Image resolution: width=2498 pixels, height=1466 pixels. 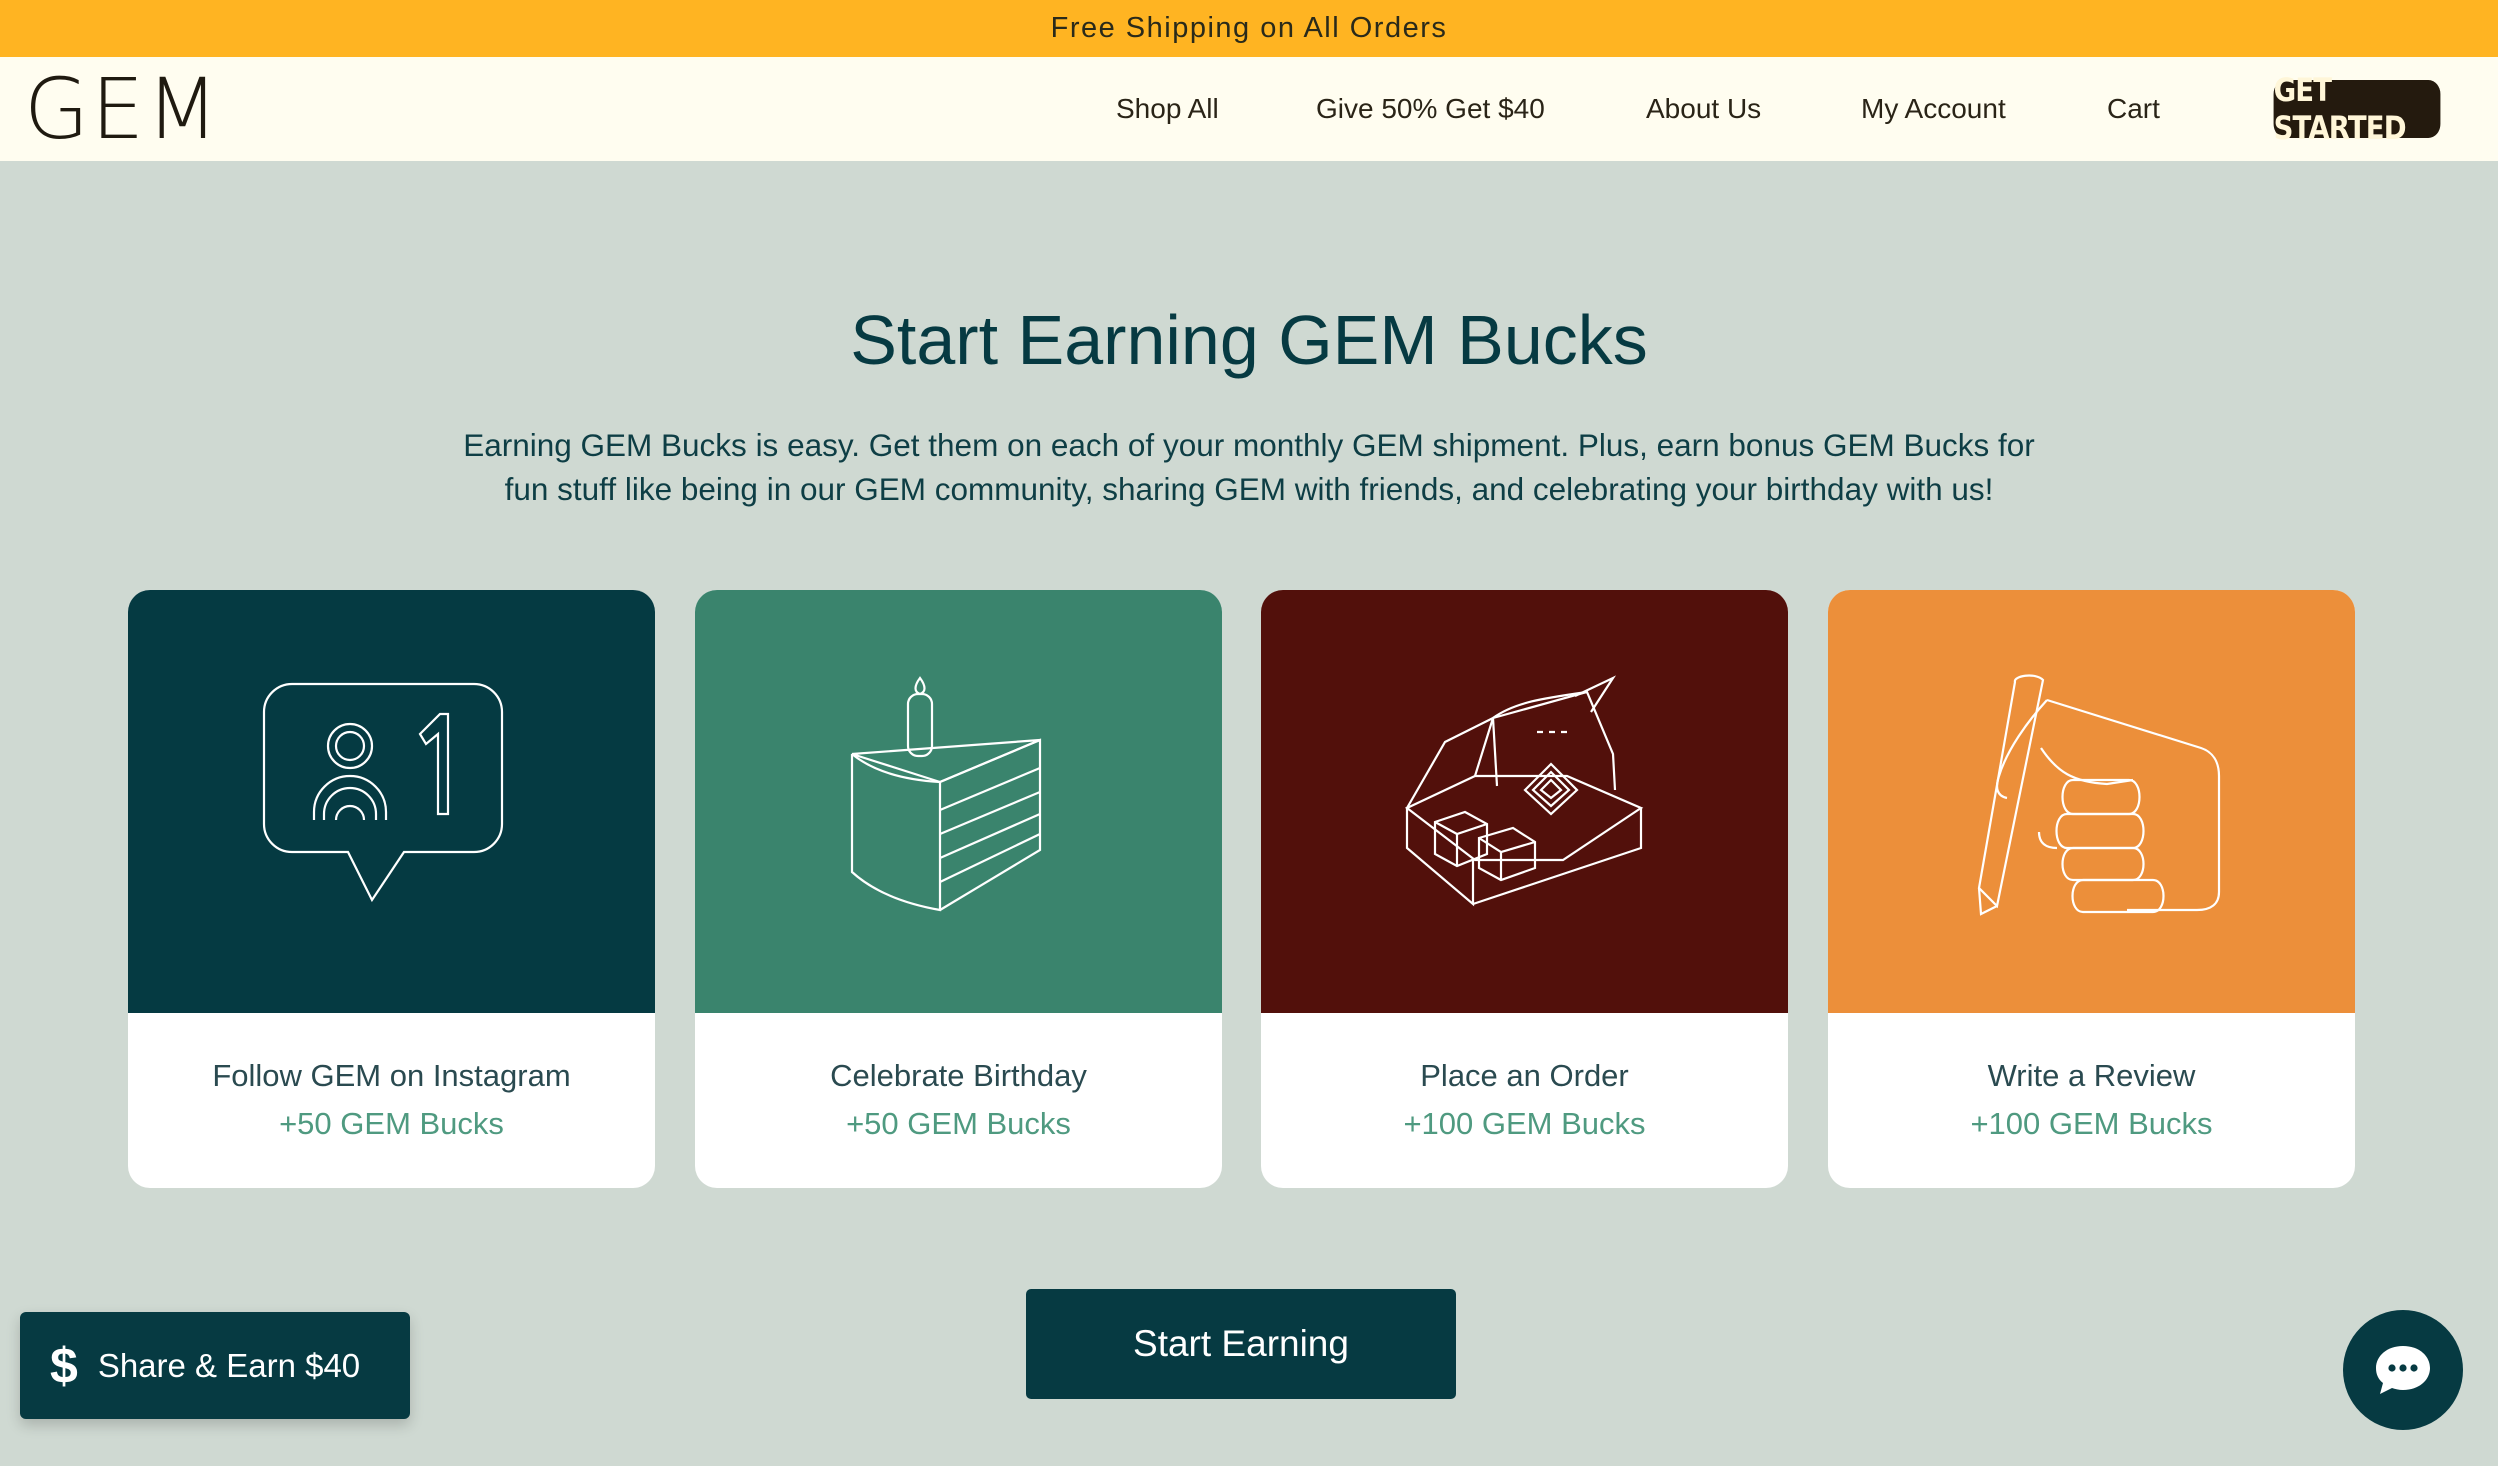 I want to click on nav-shop-all: Shop All, so click(x=1167, y=109).